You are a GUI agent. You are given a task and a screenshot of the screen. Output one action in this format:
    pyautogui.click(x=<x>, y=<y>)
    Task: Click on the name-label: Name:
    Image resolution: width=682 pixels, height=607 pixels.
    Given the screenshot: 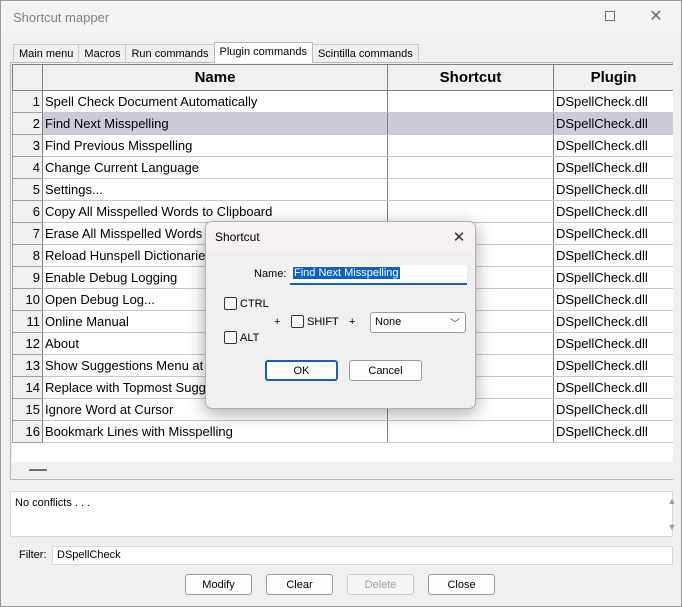 What is the action you would take?
    pyautogui.click(x=270, y=274)
    